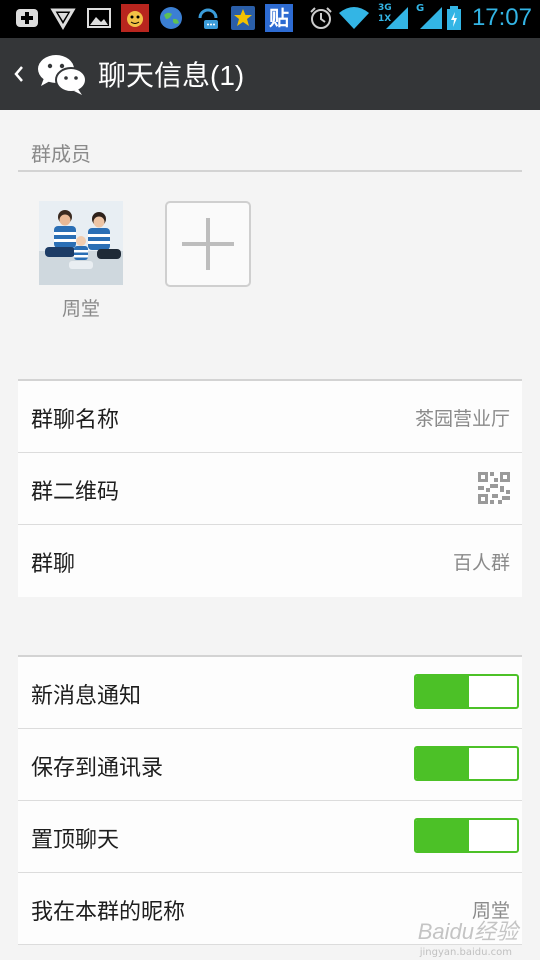  Describe the element at coordinates (86, 696) in the screenshot. I see `row-label: 新消息通知` at that location.